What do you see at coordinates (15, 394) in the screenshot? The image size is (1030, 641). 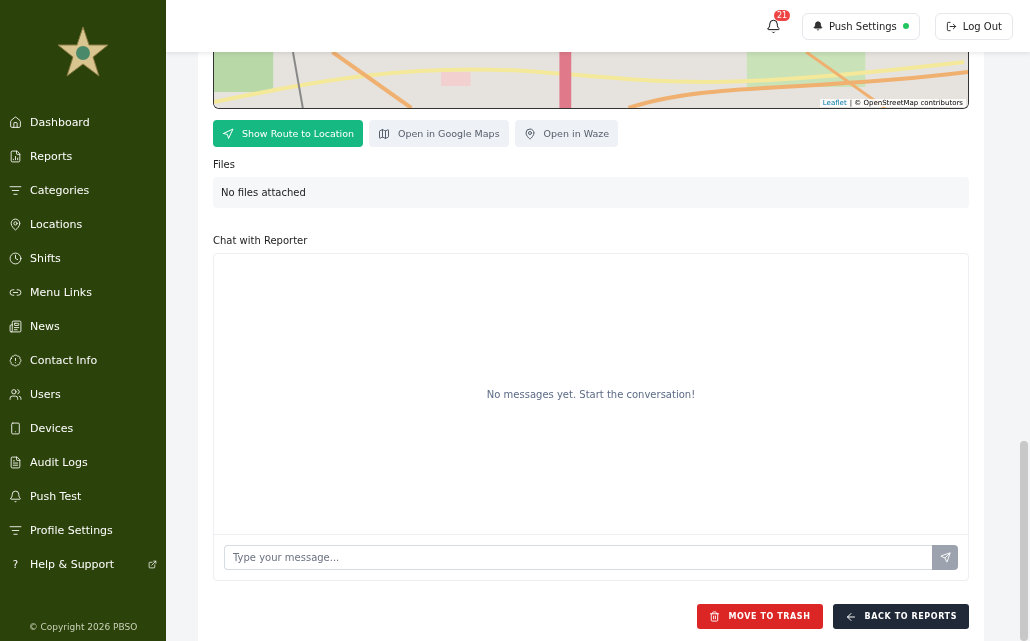 I see `users-icon` at bounding box center [15, 394].